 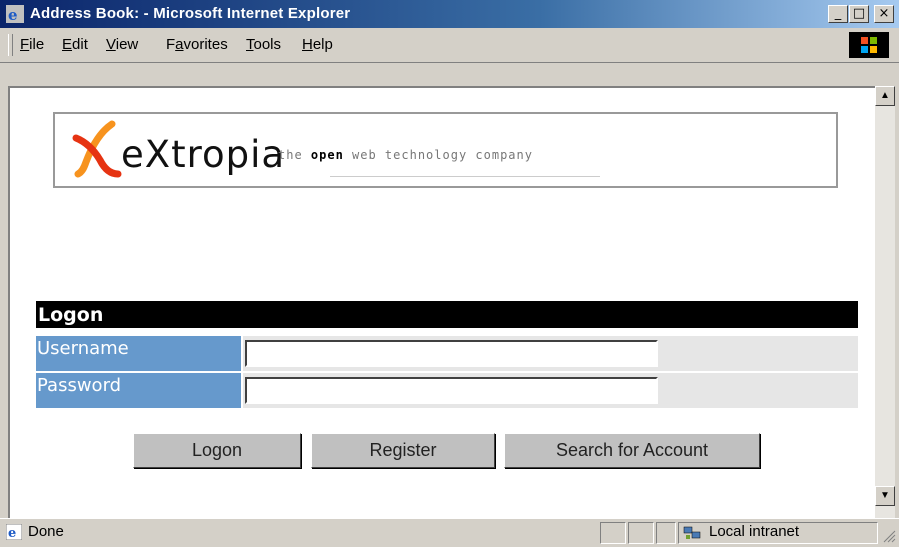 I want to click on maximize-icon: □, so click(x=859, y=13).